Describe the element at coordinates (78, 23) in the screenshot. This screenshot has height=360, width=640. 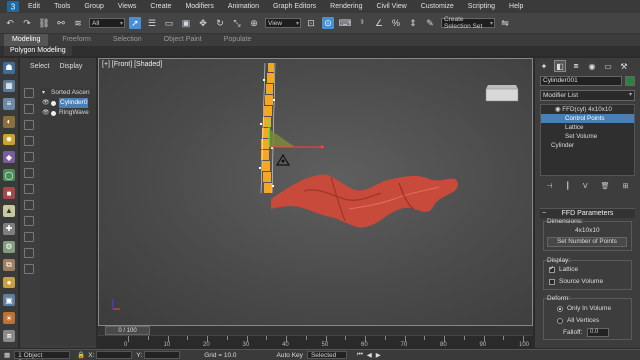
I see `bind-space-warp-icon: ≋` at that location.